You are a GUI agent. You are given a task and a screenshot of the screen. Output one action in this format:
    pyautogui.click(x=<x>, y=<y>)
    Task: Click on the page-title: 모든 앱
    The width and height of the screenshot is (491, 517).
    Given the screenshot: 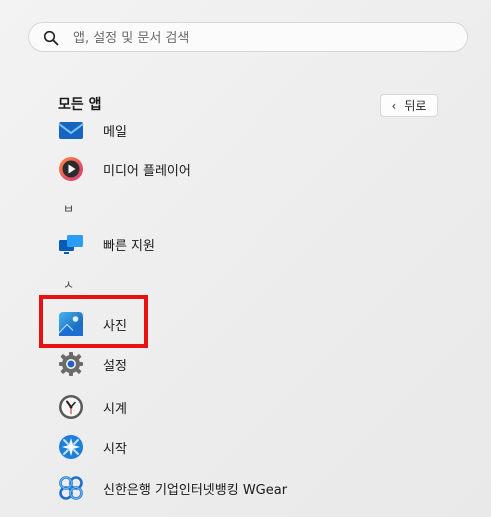 What is the action you would take?
    pyautogui.click(x=80, y=105)
    